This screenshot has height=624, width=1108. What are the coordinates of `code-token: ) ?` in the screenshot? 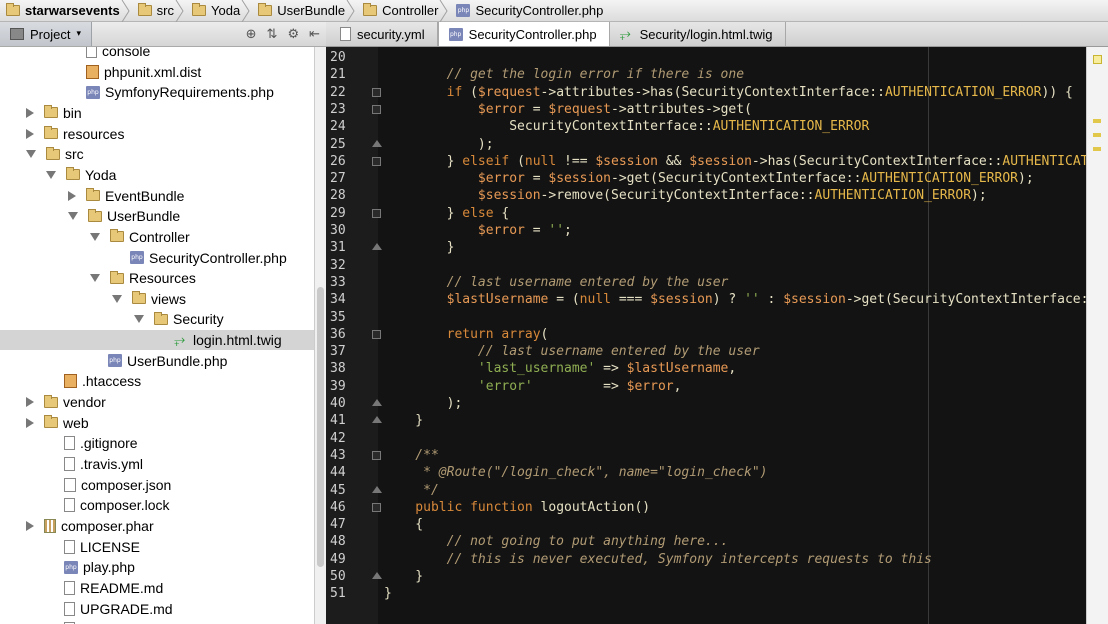 It's located at (728, 300).